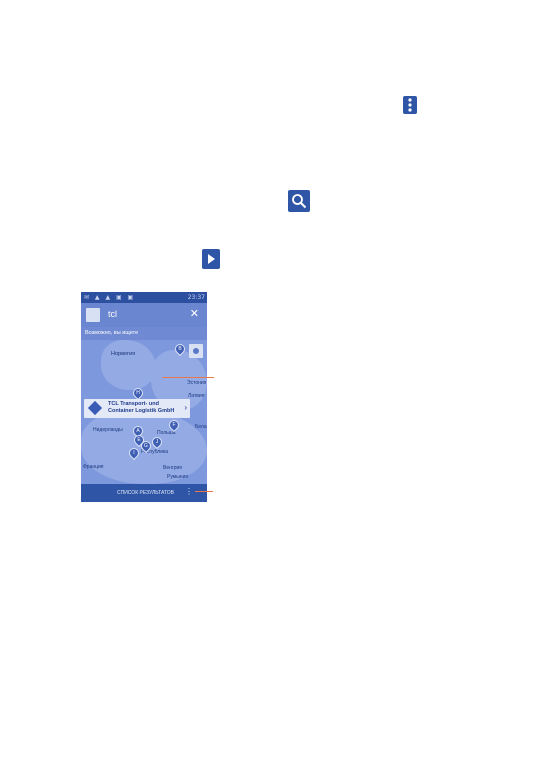 The height and width of the screenshot is (765, 539). What do you see at coordinates (133, 404) in the screenshot?
I see `place-title-line1: TCL Transport- und` at bounding box center [133, 404].